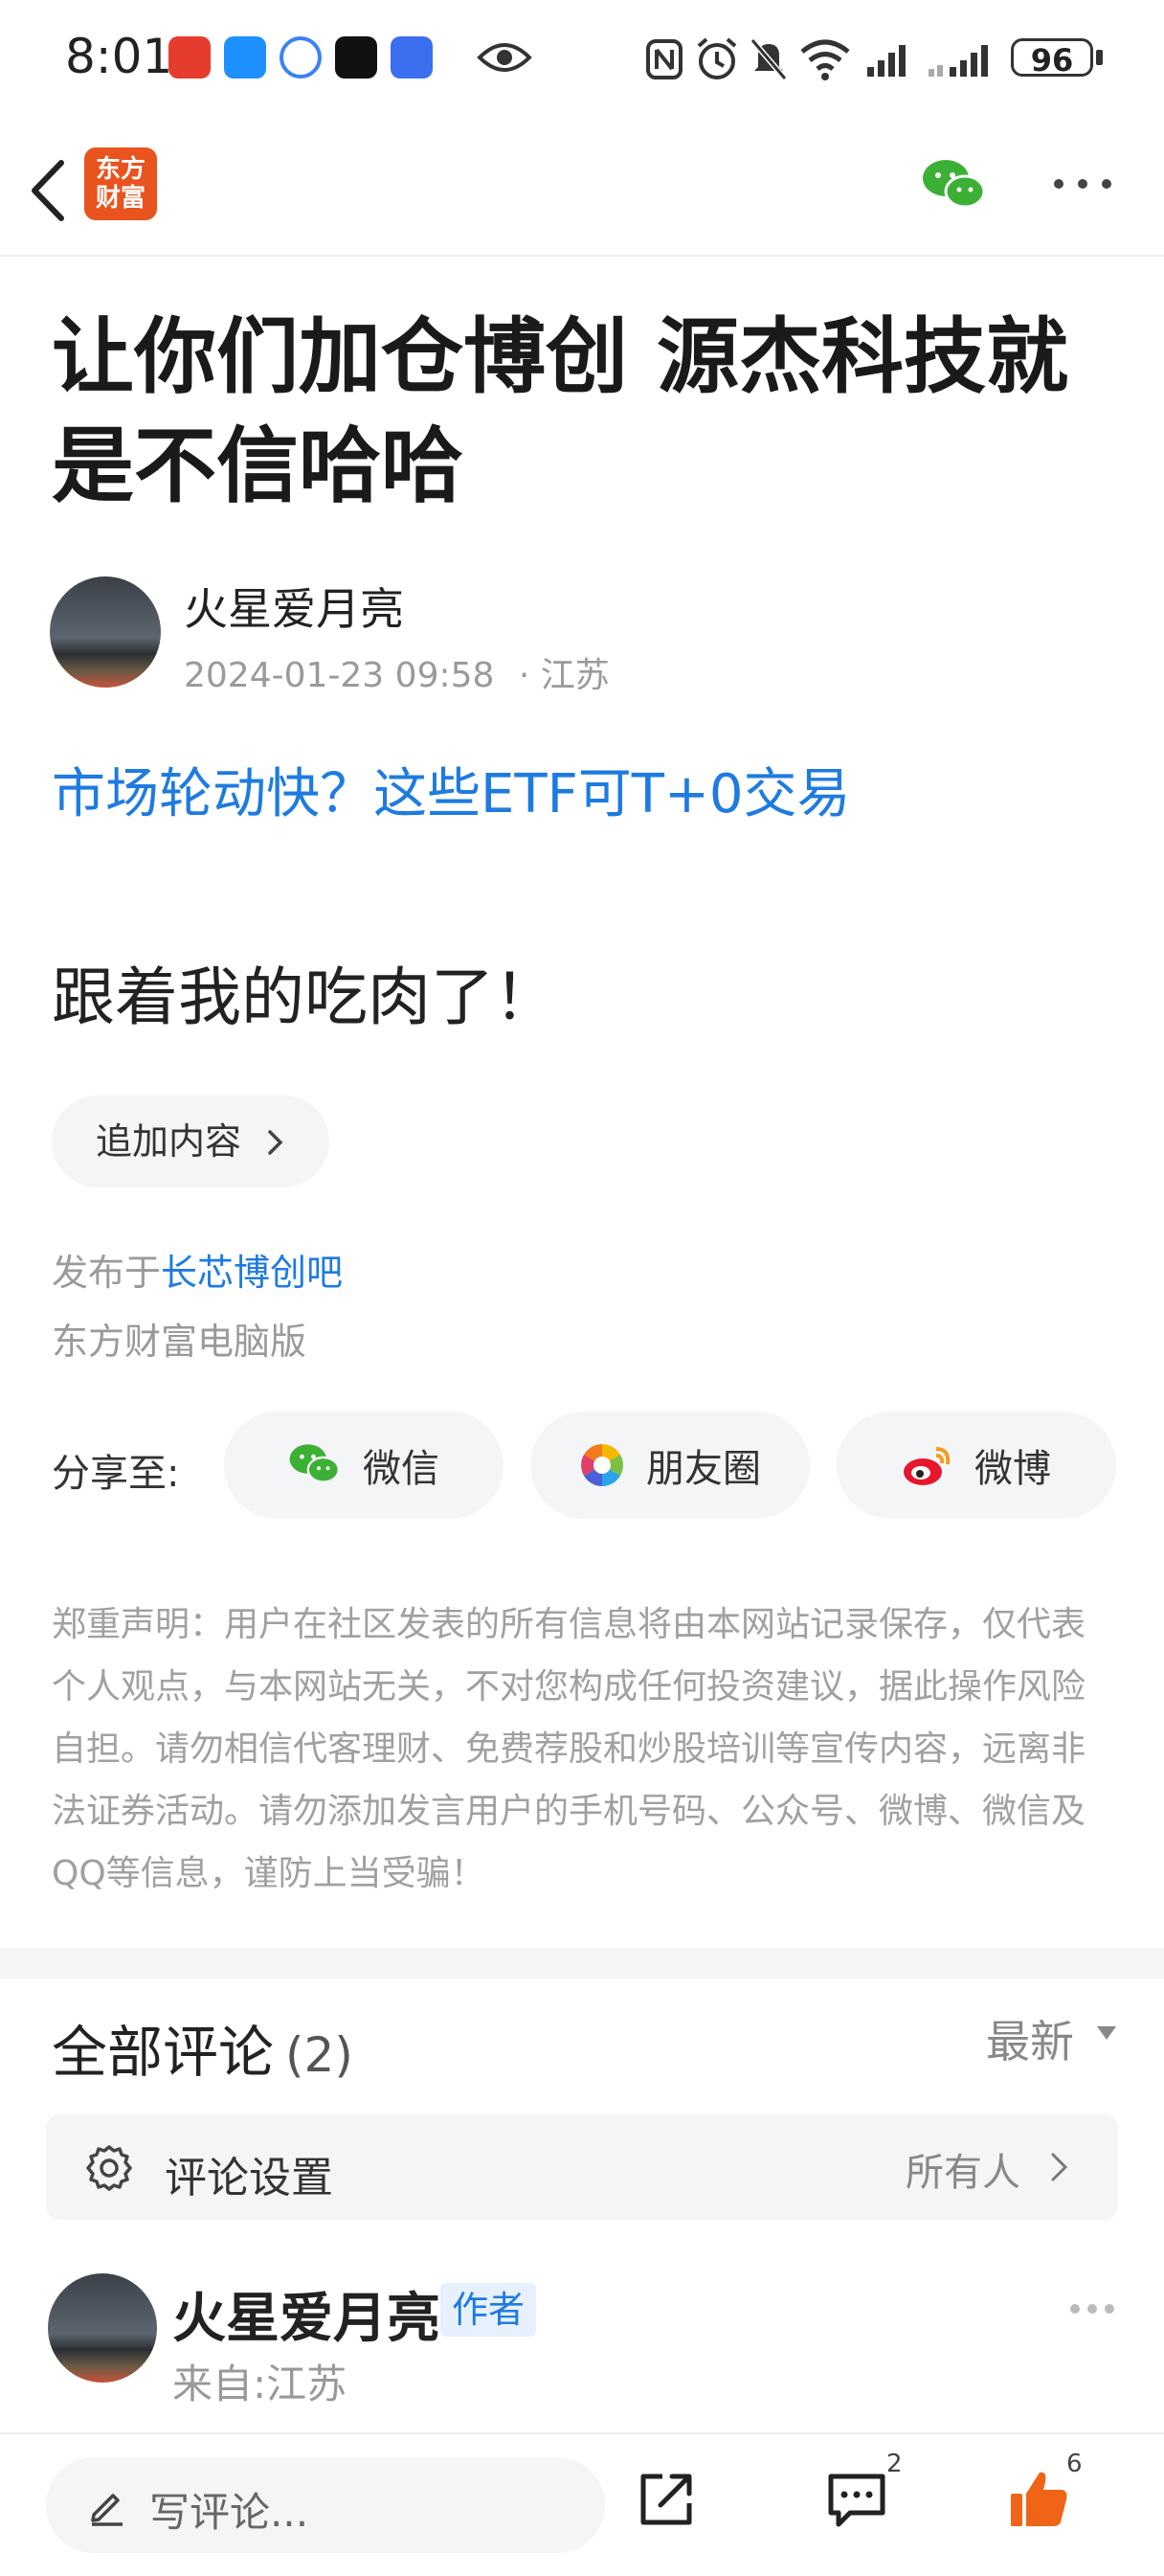 The height and width of the screenshot is (2576, 1164). Describe the element at coordinates (1013, 1469) in the screenshot. I see `share-weibo-label: 微博` at that location.